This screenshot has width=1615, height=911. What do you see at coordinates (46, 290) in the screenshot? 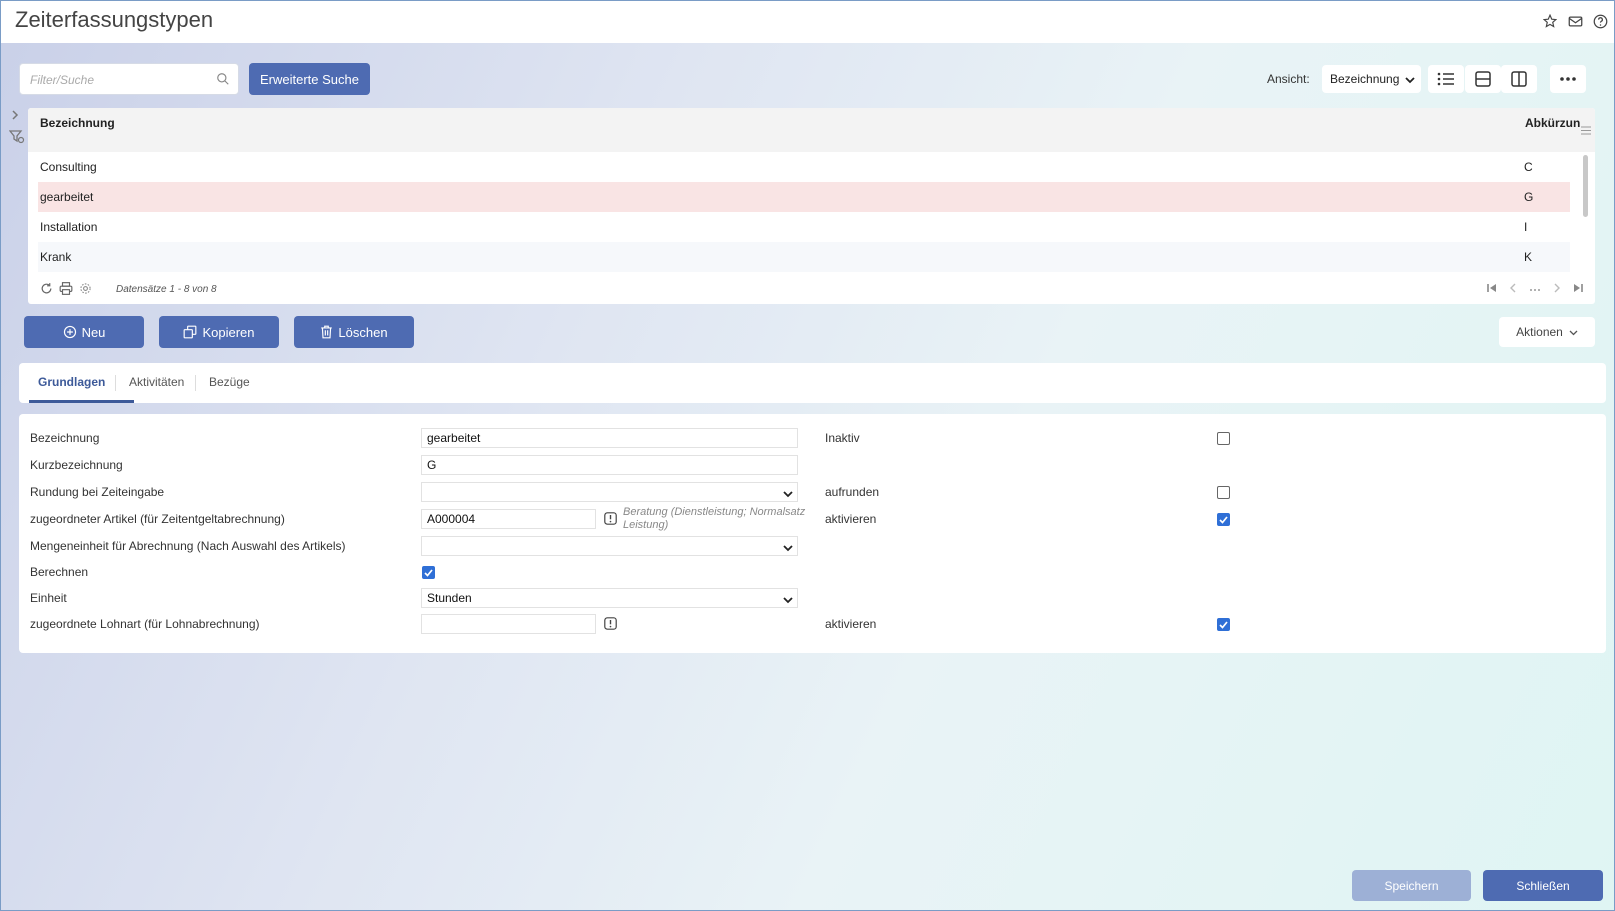
I see `refresh-icon` at bounding box center [46, 290].